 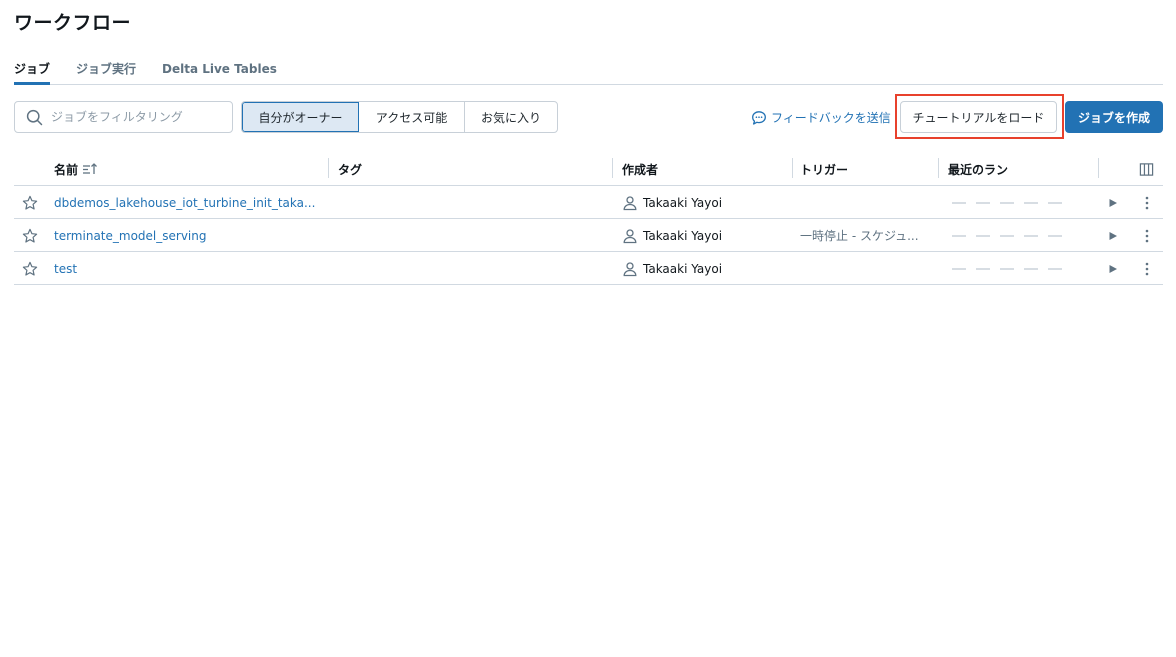 What do you see at coordinates (90, 168) in the screenshot?
I see `sort-icon` at bounding box center [90, 168].